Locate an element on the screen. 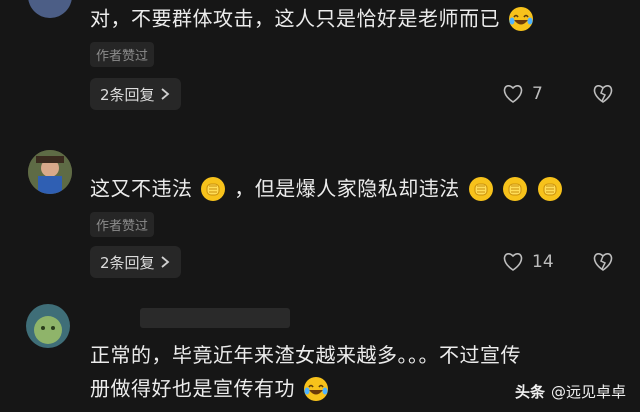 Image resolution: width=640 pixels, height=412 pixels. comment-text: 这又不违法 ，但是爆人家隐私却违法 is located at coordinates (327, 188).